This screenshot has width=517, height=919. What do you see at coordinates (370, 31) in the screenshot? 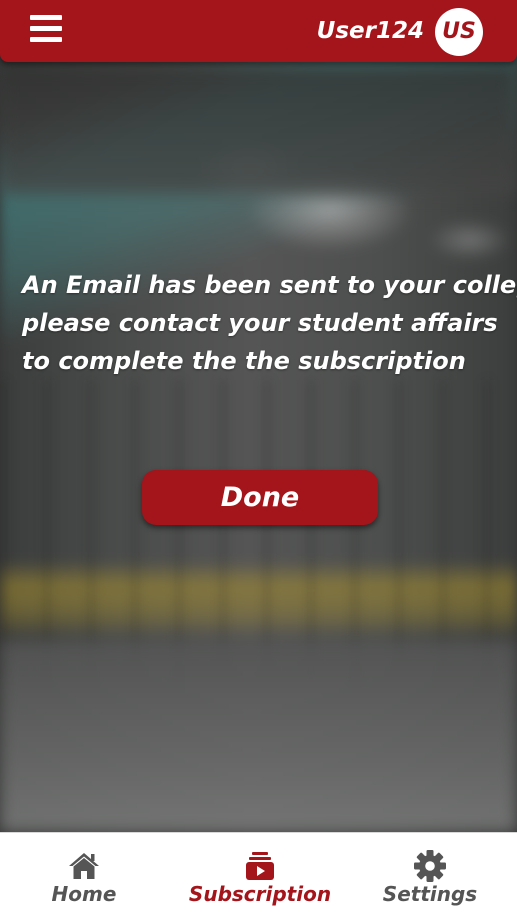
I see `username-label: User124` at bounding box center [370, 31].